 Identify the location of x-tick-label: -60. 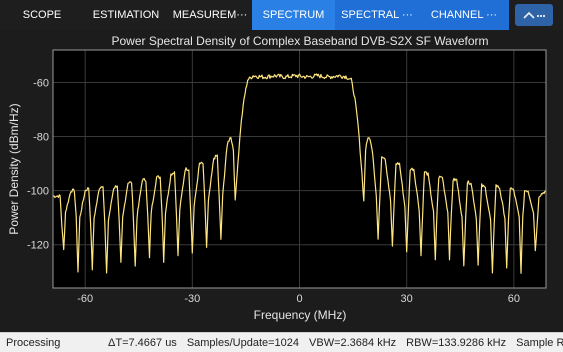
(85, 299).